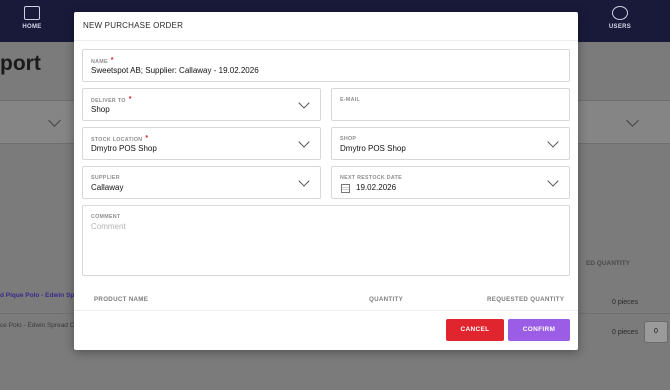 This screenshot has height=390, width=670. Describe the element at coordinates (100, 109) in the screenshot. I see `deliver-to-value: Shop` at that location.